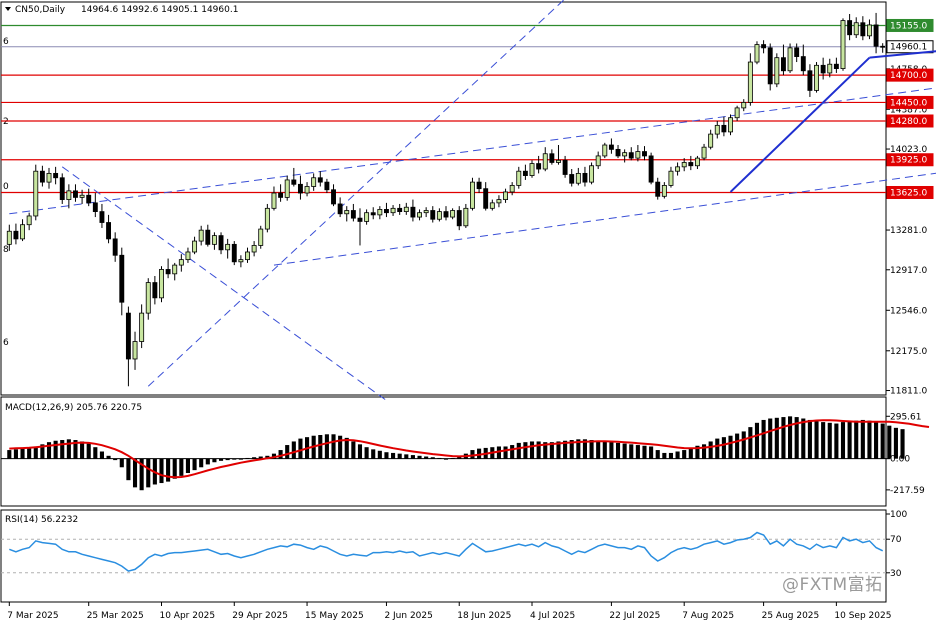  Describe the element at coordinates (908, 48) in the screenshot. I see `level-tag-text-14960.1: 14960.1` at that location.